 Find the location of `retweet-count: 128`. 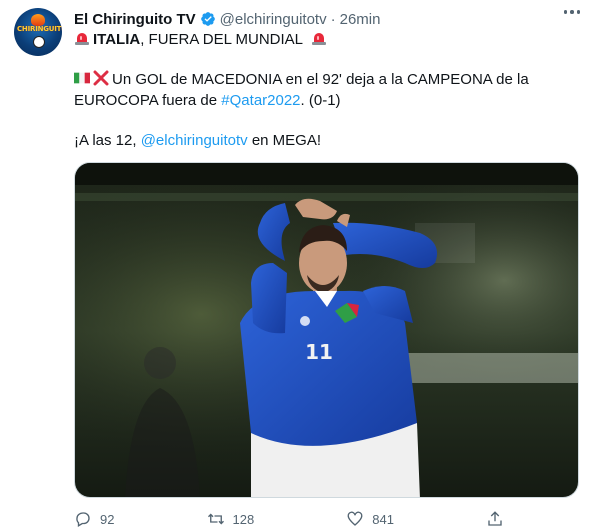

retweet-count: 128 is located at coordinates (243, 519).